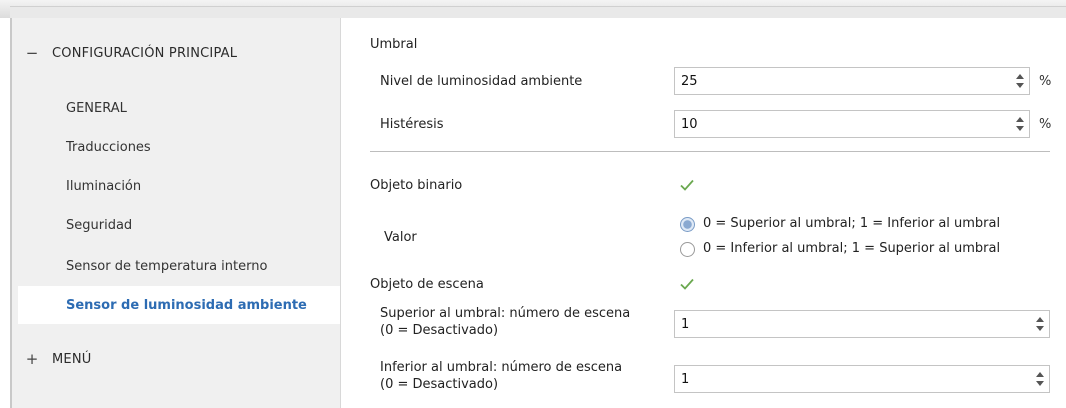 The height and width of the screenshot is (408, 1066). I want to click on sidebar-item-sensor-temperatura: Sensor de temperatura interno, so click(177, 266).